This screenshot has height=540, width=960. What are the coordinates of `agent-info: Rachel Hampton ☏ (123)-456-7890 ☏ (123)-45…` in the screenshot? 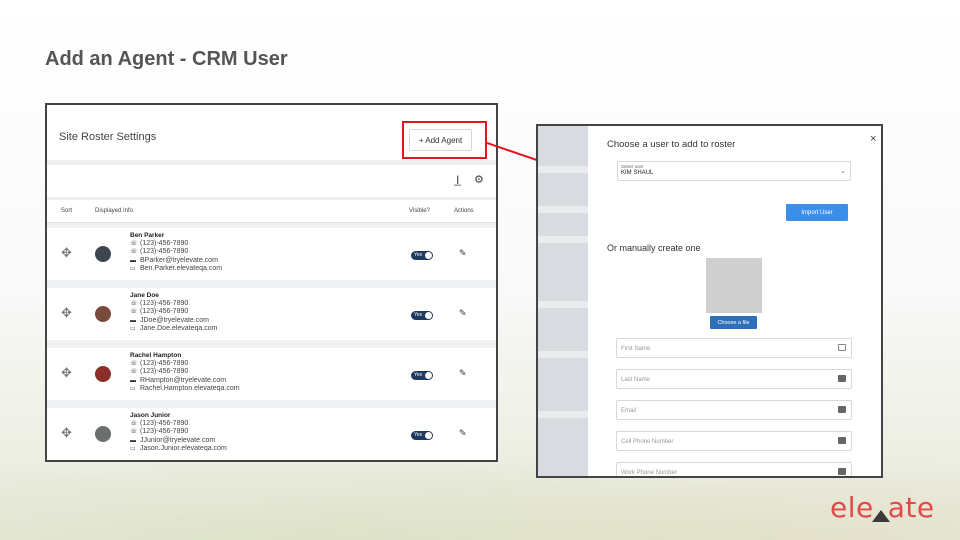 It's located at (185, 372).